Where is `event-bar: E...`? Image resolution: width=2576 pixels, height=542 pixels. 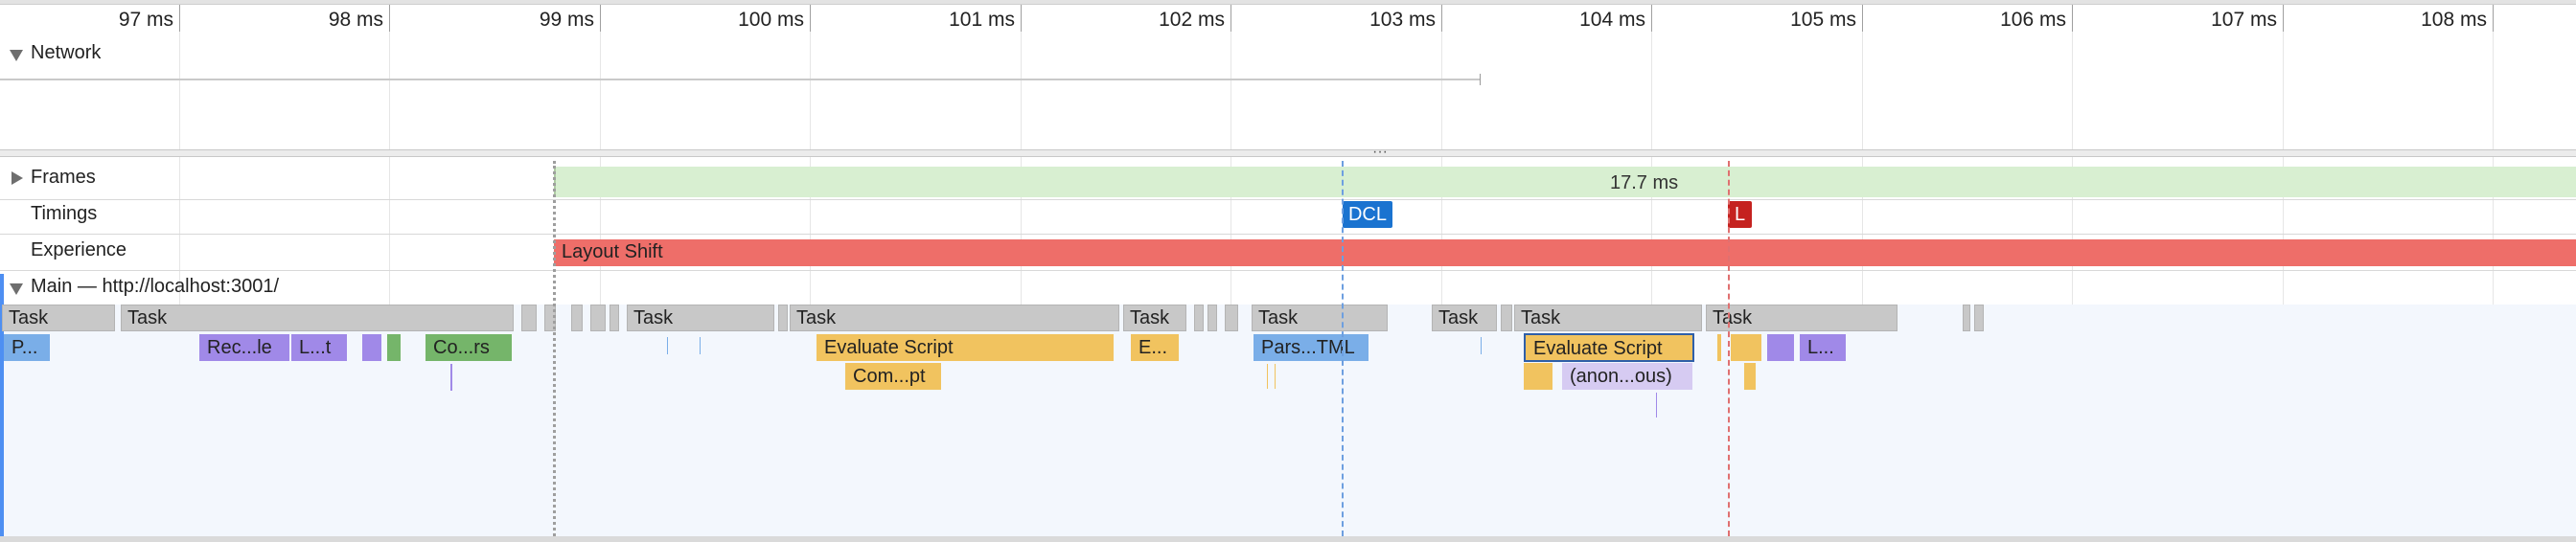 event-bar: E... is located at coordinates (1155, 348).